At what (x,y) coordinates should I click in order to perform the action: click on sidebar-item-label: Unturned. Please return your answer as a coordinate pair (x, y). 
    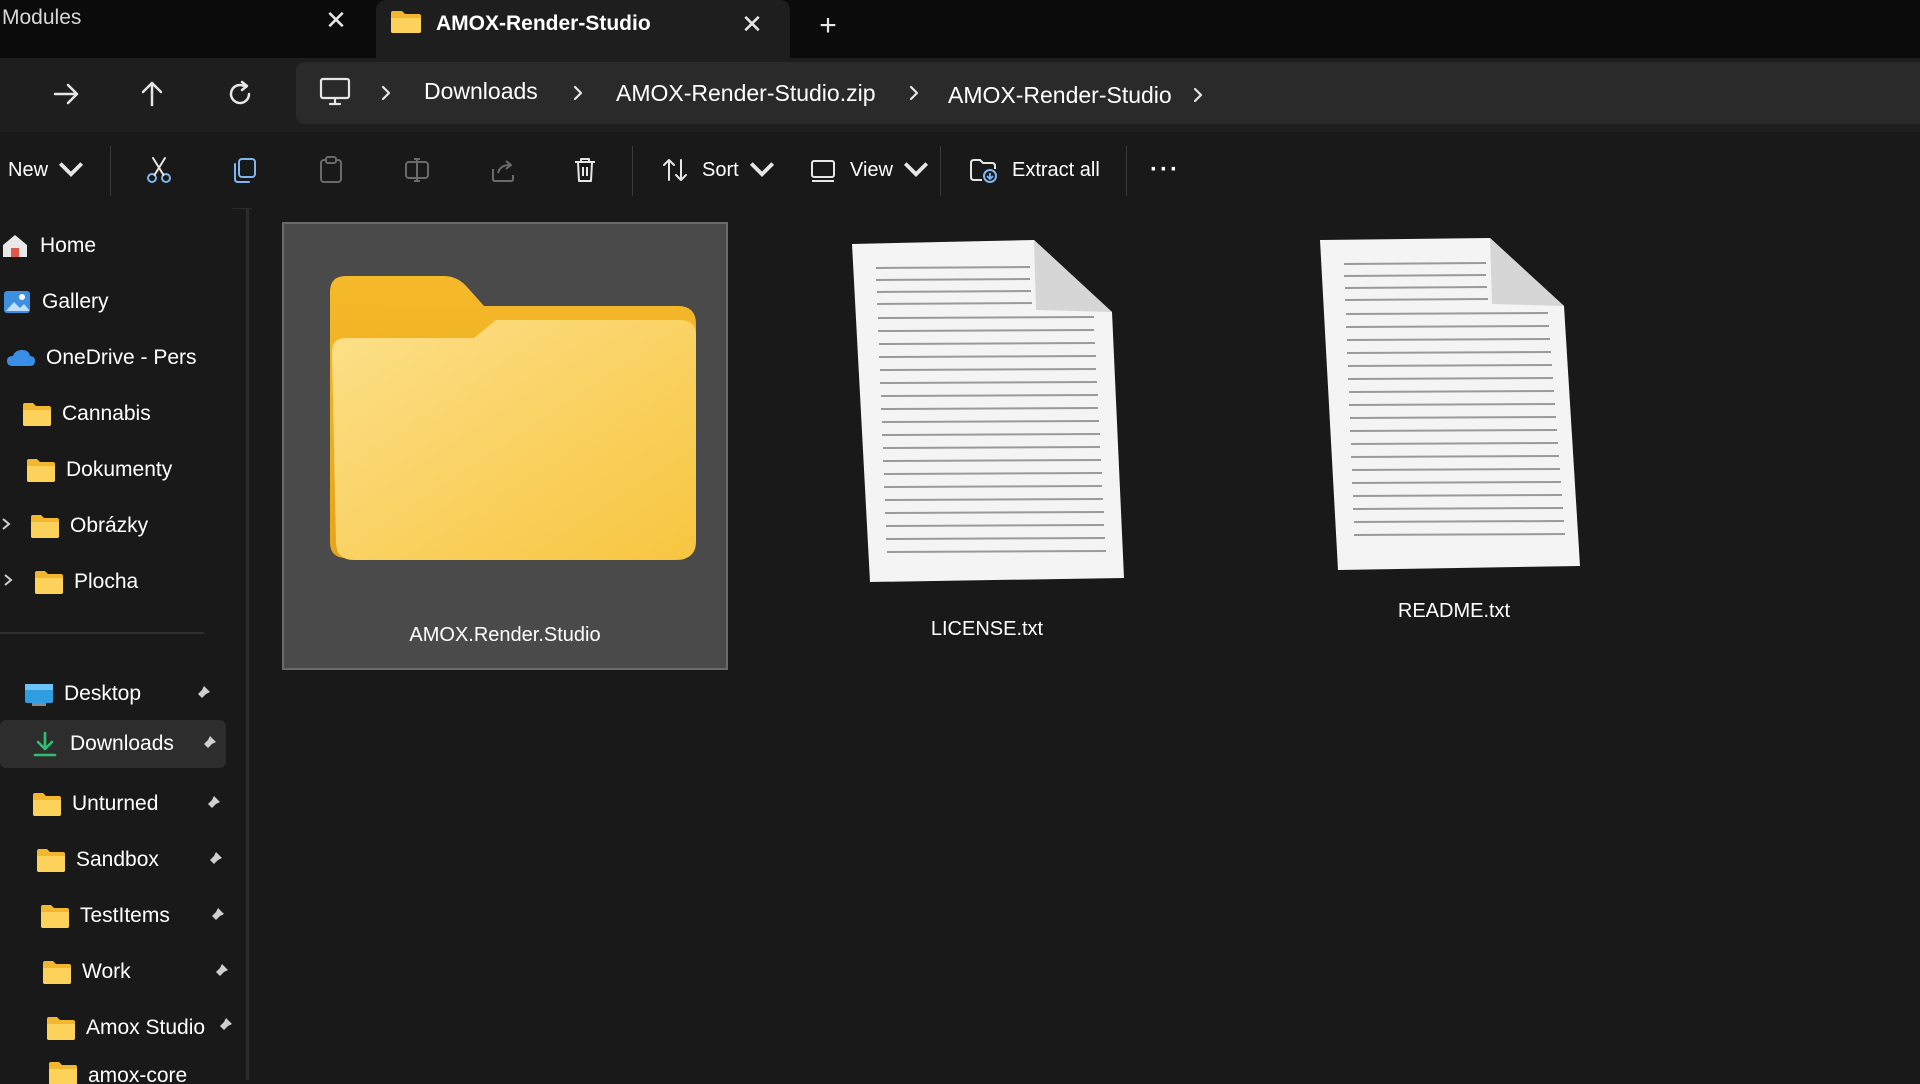
    Looking at the image, I should click on (115, 803).